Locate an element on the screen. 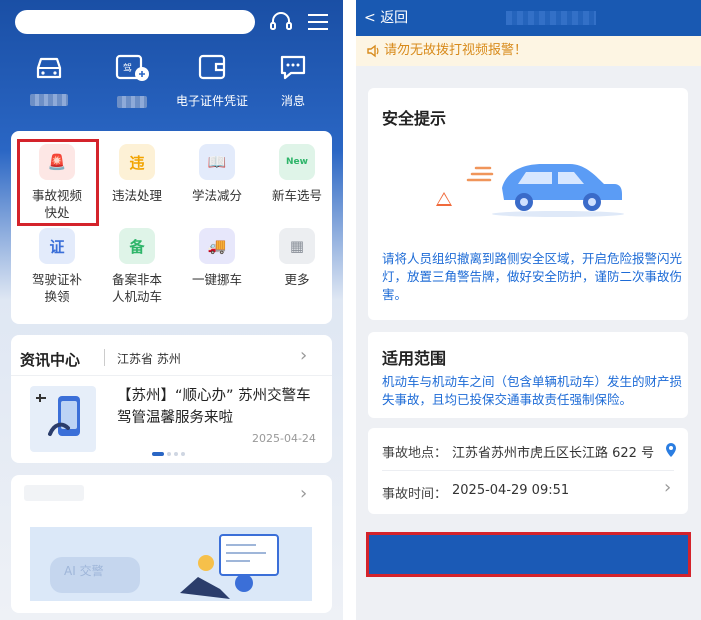 The image size is (701, 620). accident-time-label: 事故时间： is located at coordinates (415, 494).